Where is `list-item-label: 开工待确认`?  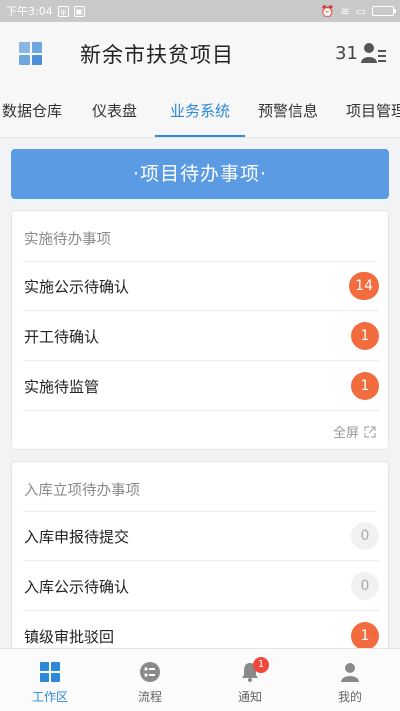 list-item-label: 开工待确认 is located at coordinates (62, 337).